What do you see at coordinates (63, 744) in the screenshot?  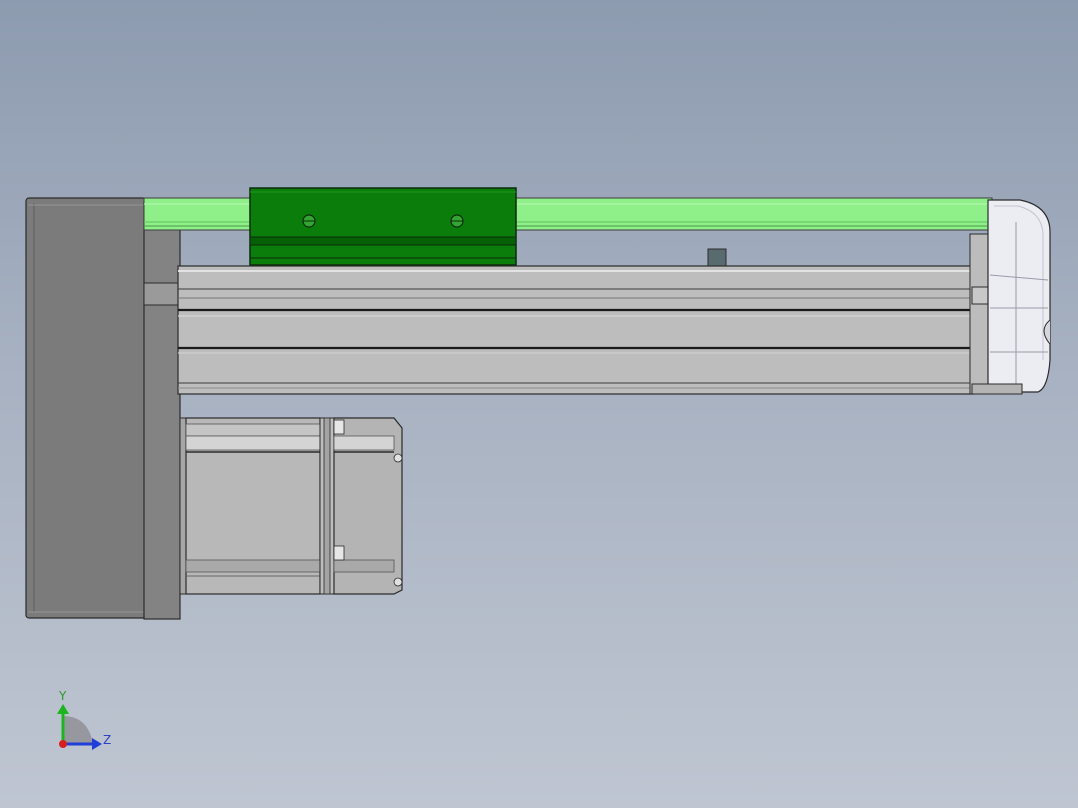 I see `x-axis-dot` at bounding box center [63, 744].